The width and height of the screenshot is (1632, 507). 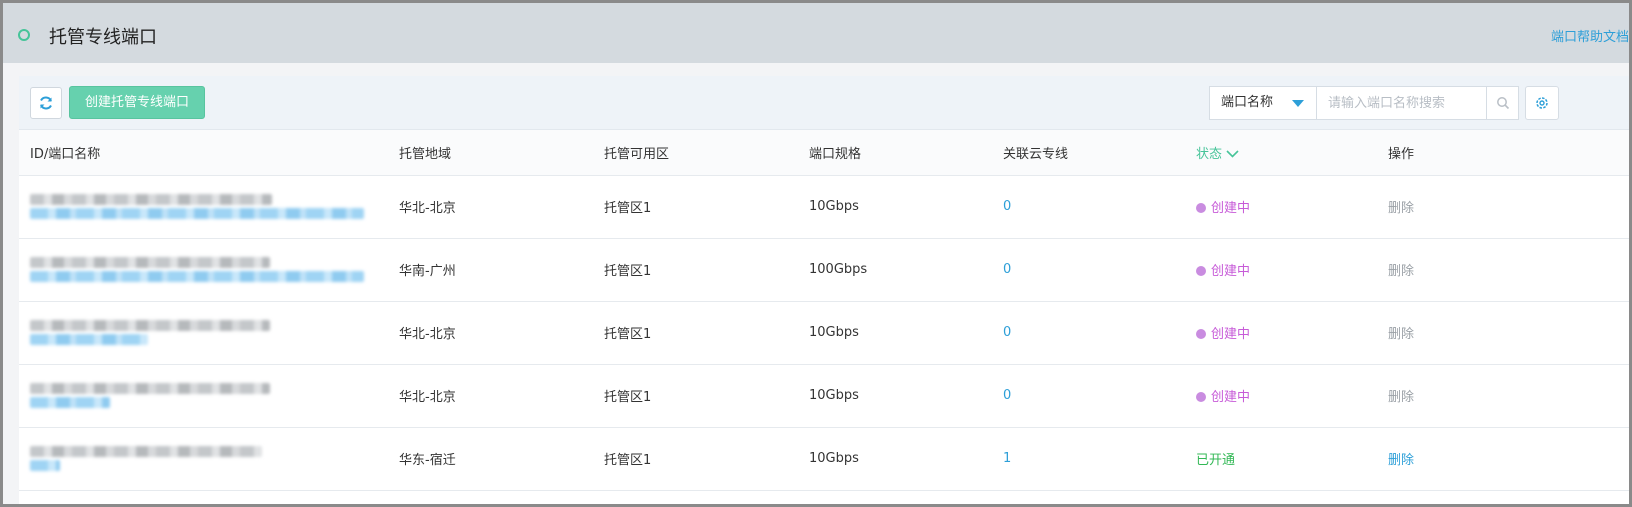 What do you see at coordinates (1292, 153) in the screenshot?
I see `col-header-status: 状态` at bounding box center [1292, 153].